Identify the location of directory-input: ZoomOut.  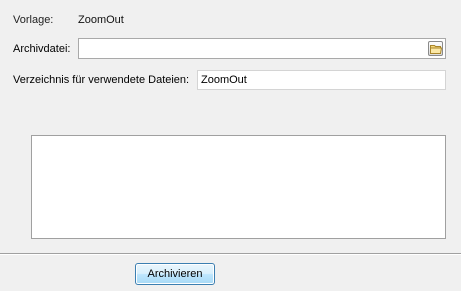
(321, 80).